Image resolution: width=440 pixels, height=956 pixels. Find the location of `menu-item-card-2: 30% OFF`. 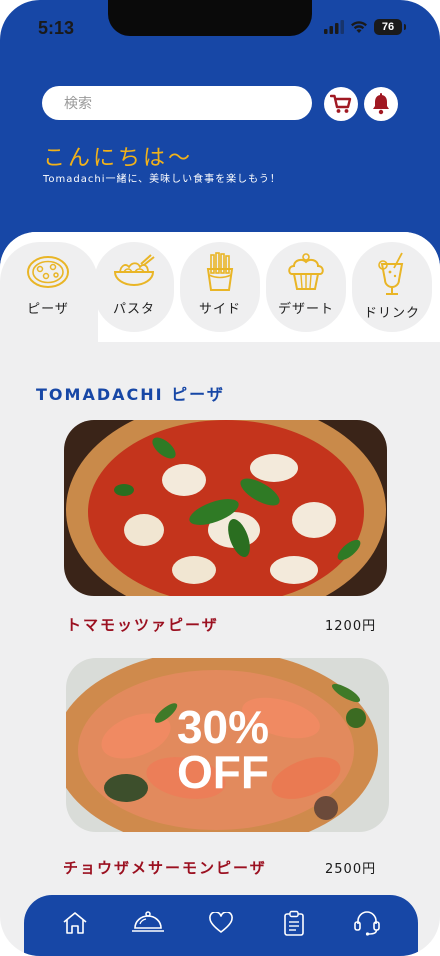

menu-item-card-2: 30% OFF is located at coordinates (227, 745).